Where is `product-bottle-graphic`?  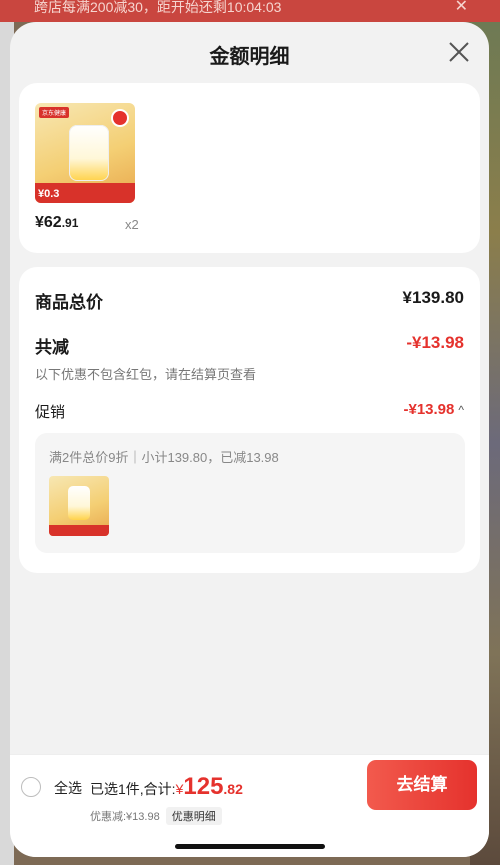
product-bottle-graphic is located at coordinates (89, 153).